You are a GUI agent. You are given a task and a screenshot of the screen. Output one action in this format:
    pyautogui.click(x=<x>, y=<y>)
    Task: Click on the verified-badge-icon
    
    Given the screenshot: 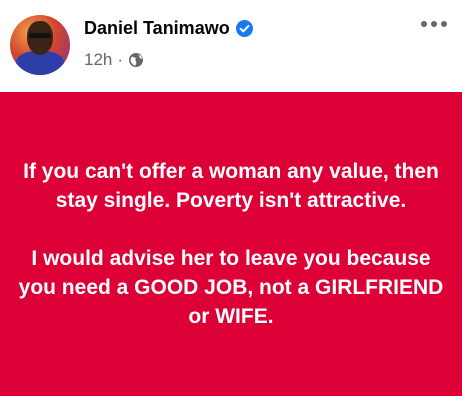 What is the action you would take?
    pyautogui.click(x=244, y=28)
    